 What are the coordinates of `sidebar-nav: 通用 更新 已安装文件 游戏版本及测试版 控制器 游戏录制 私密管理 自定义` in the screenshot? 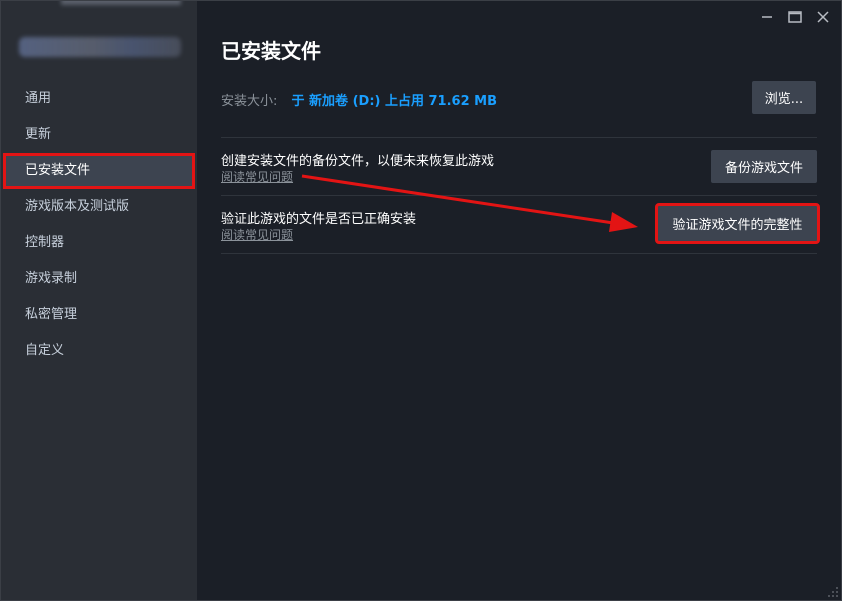 It's located at (99, 225).